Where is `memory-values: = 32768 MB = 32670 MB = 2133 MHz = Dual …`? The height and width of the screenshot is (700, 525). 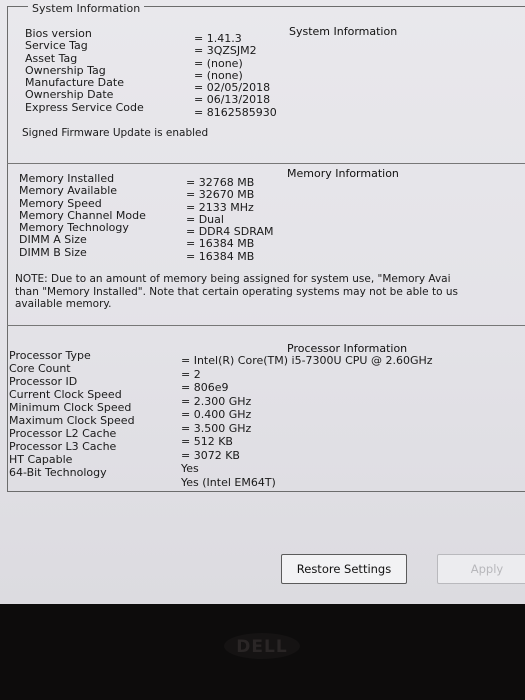
memory-values: = 32768 MB = 32670 MB = 2133 MHz = Dual … is located at coordinates (229, 219).